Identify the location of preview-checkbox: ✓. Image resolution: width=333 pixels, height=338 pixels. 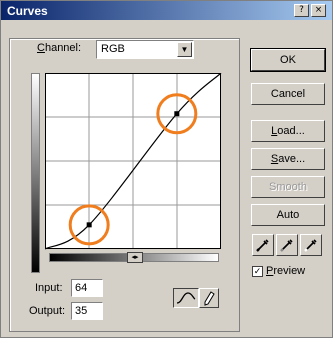
(257, 271).